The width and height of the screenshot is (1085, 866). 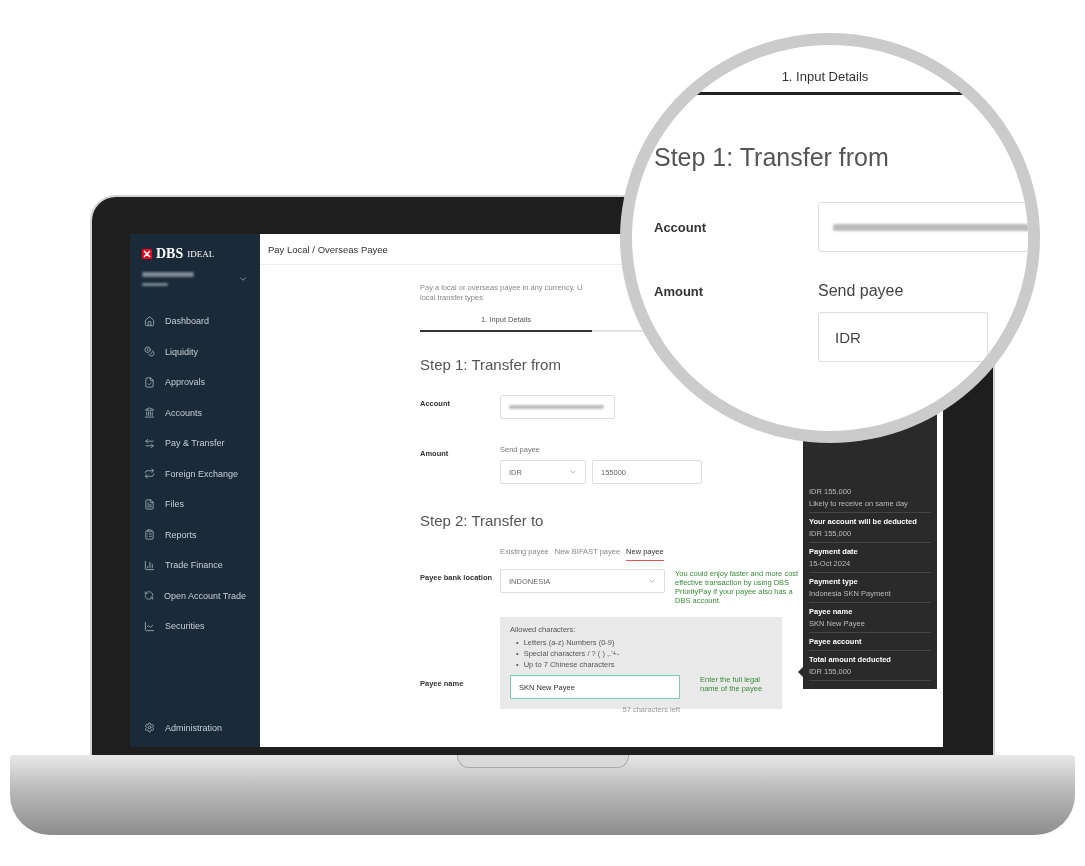 I want to click on document-check-icon, so click(x=149, y=382).